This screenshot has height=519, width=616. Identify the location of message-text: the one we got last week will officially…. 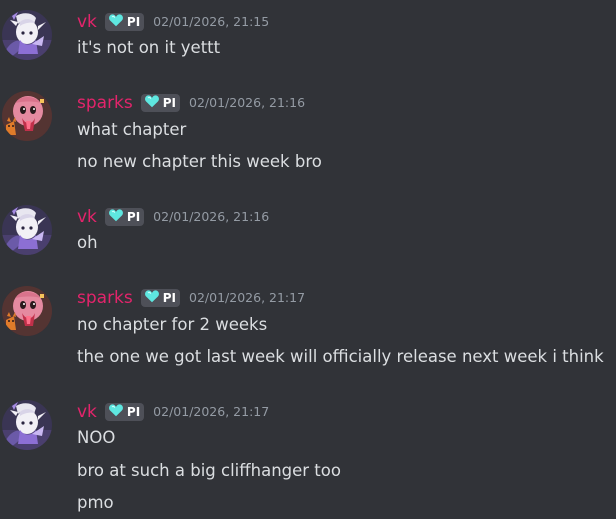
(340, 356).